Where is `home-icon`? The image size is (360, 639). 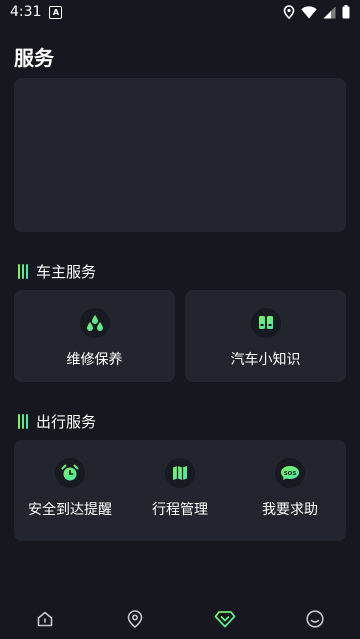
home-icon is located at coordinates (45, 618).